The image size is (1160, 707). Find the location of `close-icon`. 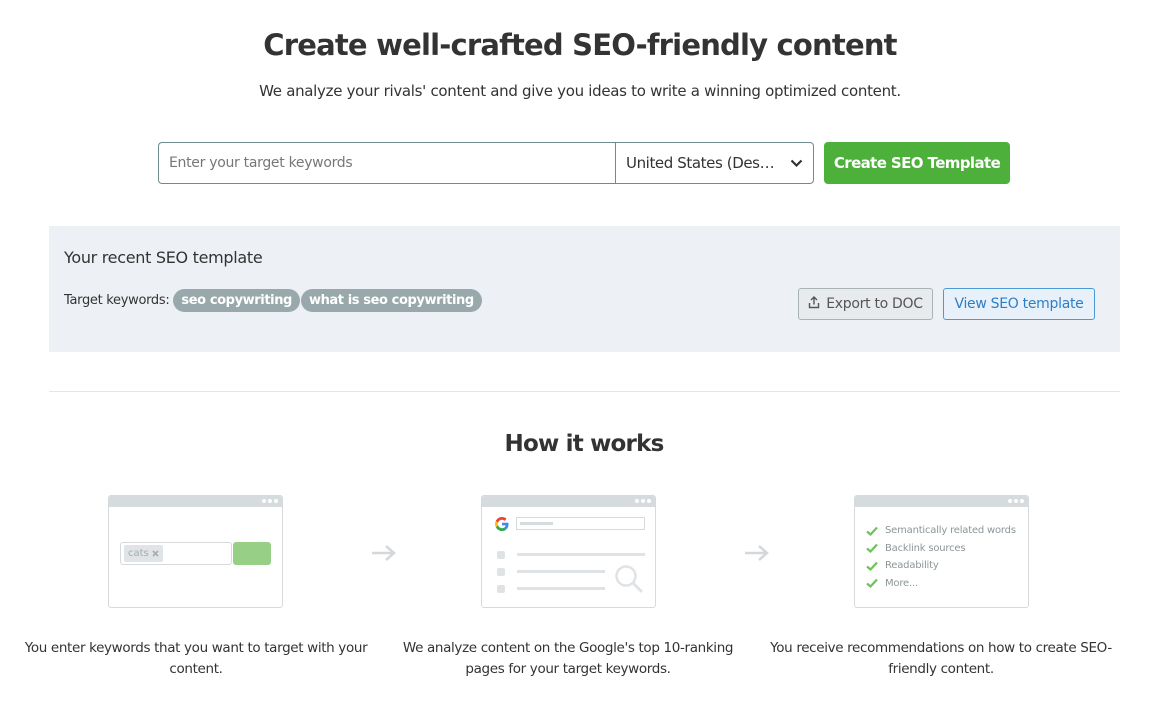

close-icon is located at coordinates (155, 553).